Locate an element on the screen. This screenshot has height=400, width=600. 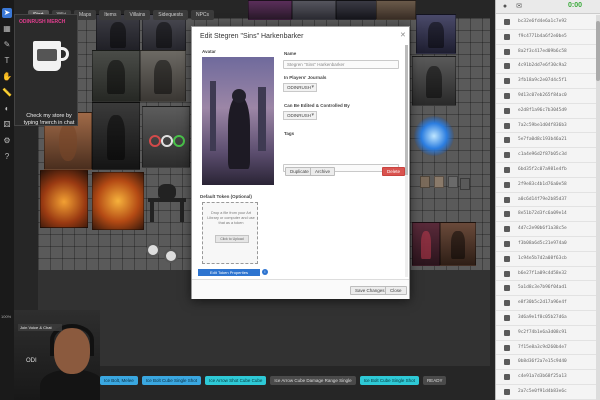
journal-entry: 6bd35f2c07a981e4fb is located at coordinates (548, 170).